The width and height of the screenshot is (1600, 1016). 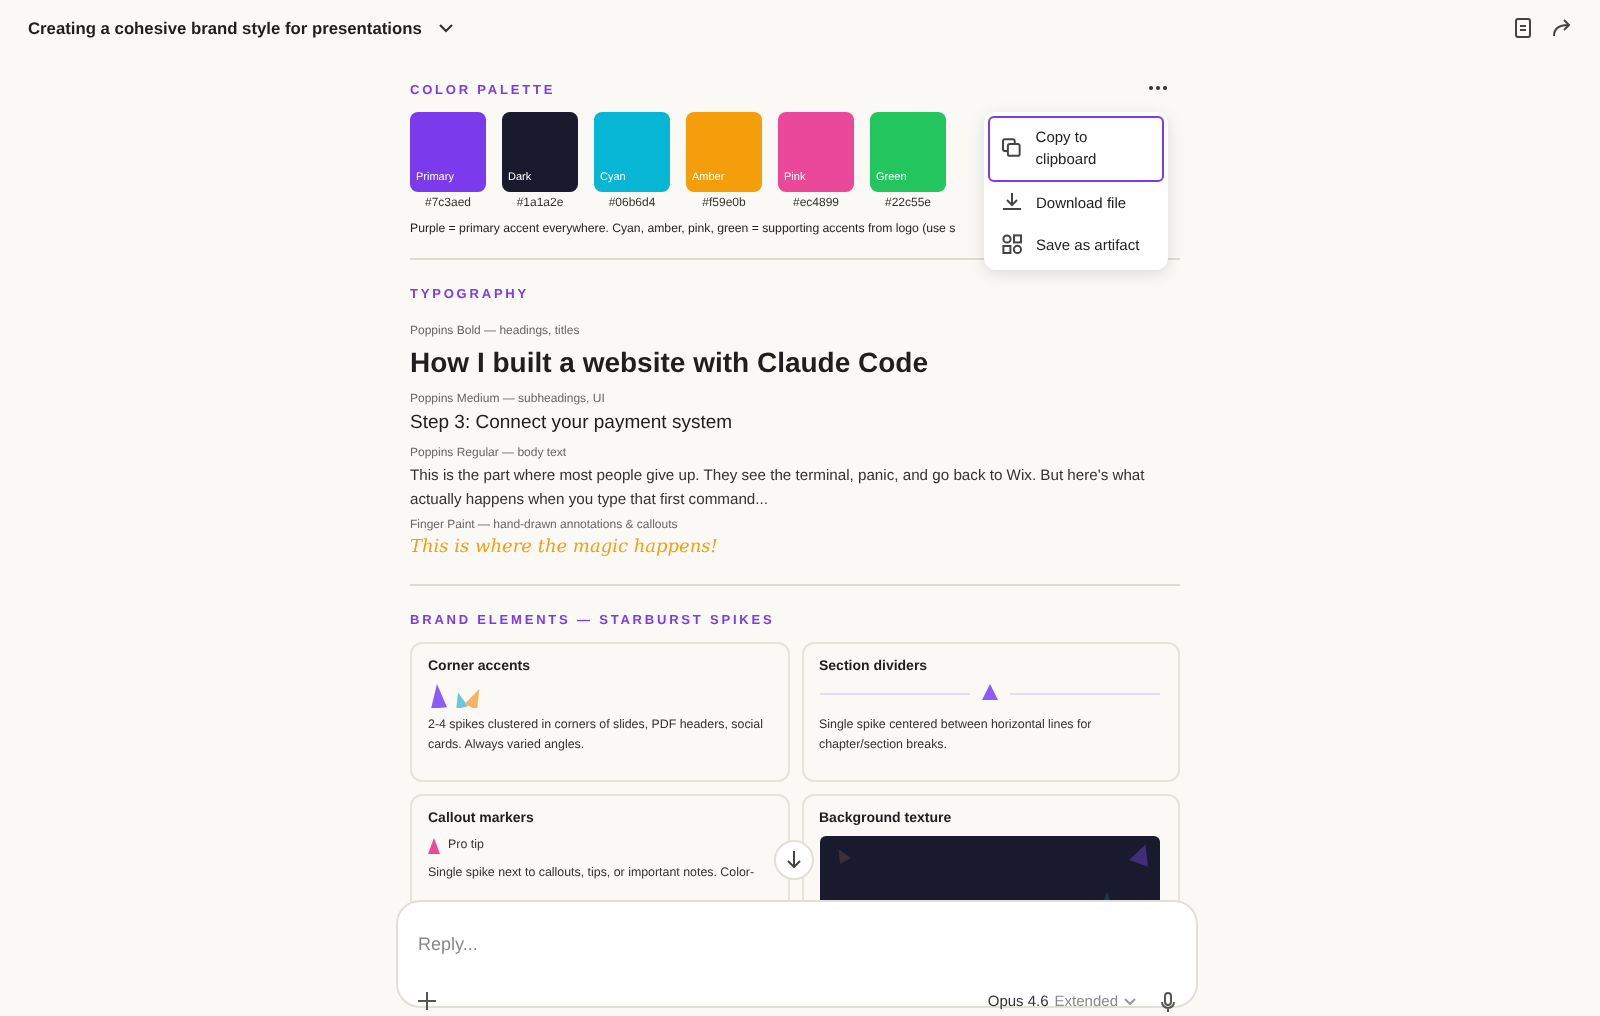 What do you see at coordinates (1168, 1001) in the screenshot?
I see `microphone-icon` at bounding box center [1168, 1001].